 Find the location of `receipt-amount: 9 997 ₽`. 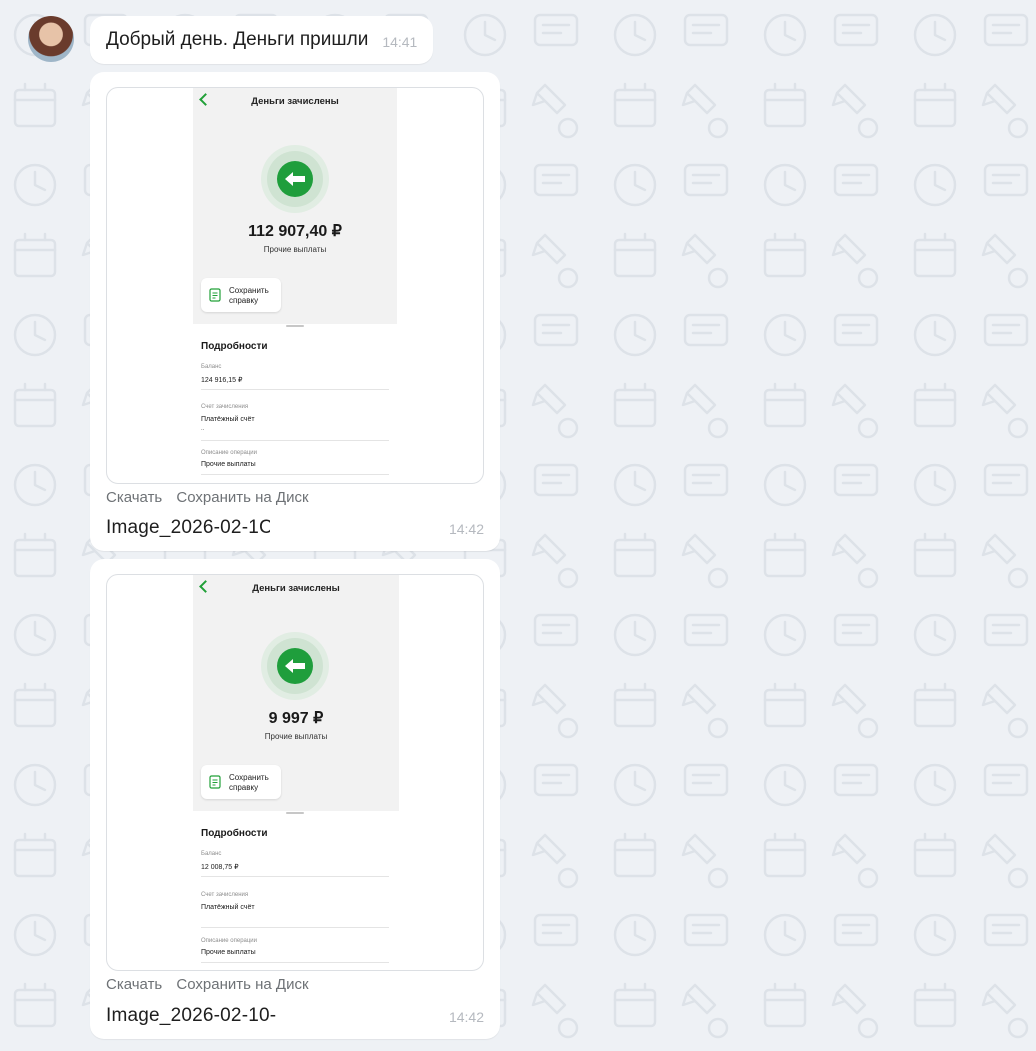

receipt-amount: 9 997 ₽ is located at coordinates (296, 718).